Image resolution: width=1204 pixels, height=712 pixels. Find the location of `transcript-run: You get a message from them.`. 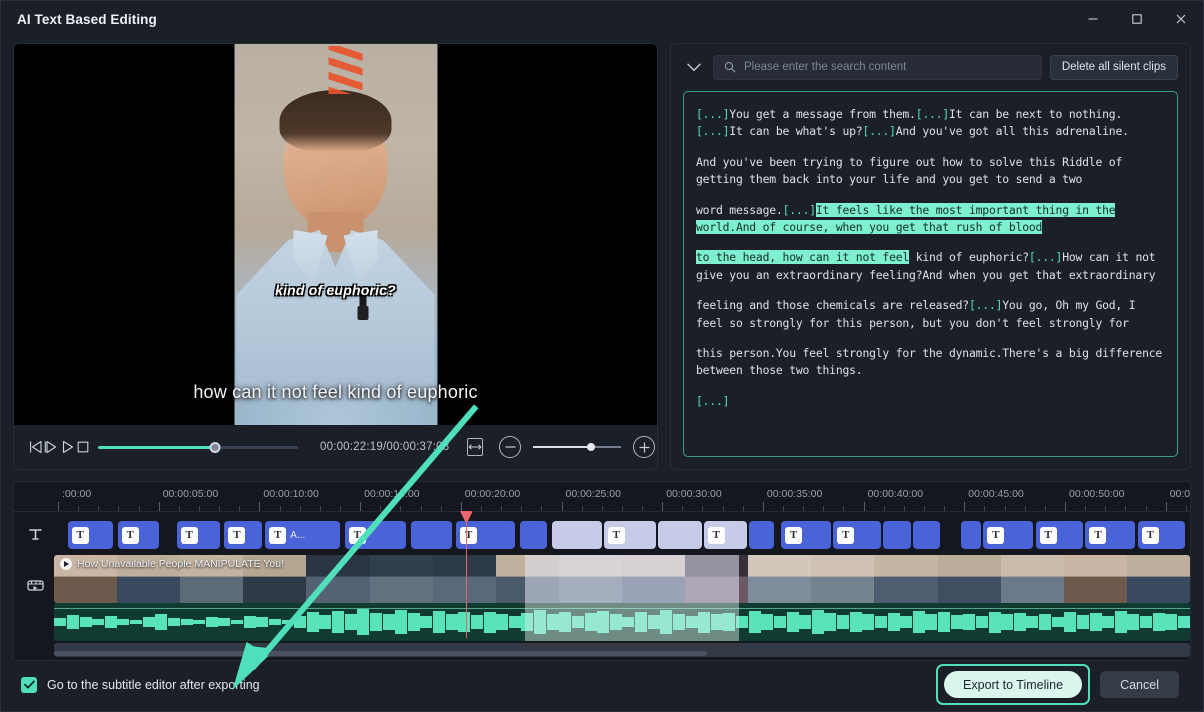

transcript-run: You get a message from them. is located at coordinates (822, 114).